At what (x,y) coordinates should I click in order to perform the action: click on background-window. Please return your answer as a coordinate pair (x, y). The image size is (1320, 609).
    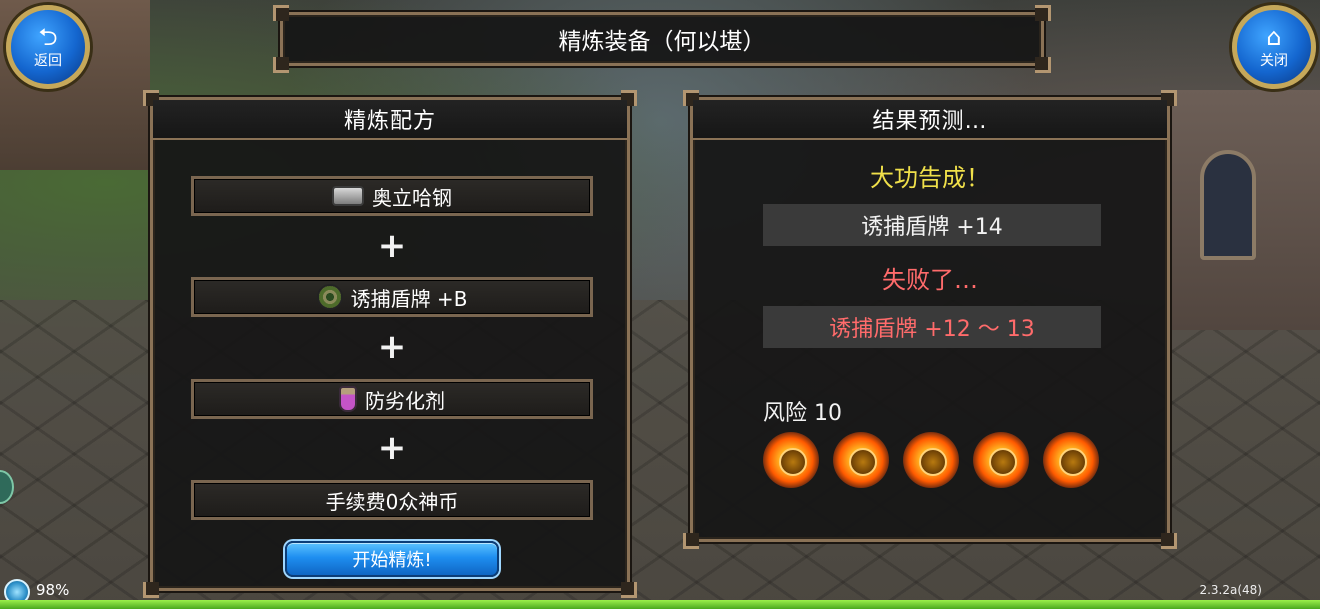
    Looking at the image, I should click on (1228, 205).